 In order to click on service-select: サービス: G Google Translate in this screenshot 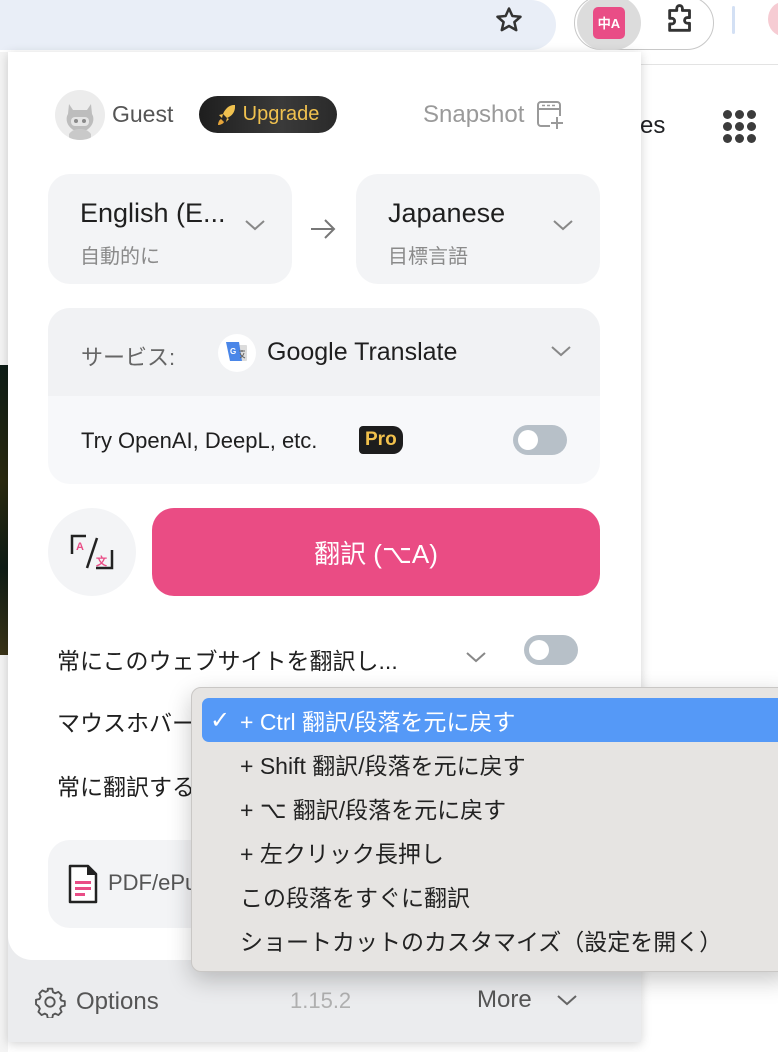, I will do `click(324, 352)`.